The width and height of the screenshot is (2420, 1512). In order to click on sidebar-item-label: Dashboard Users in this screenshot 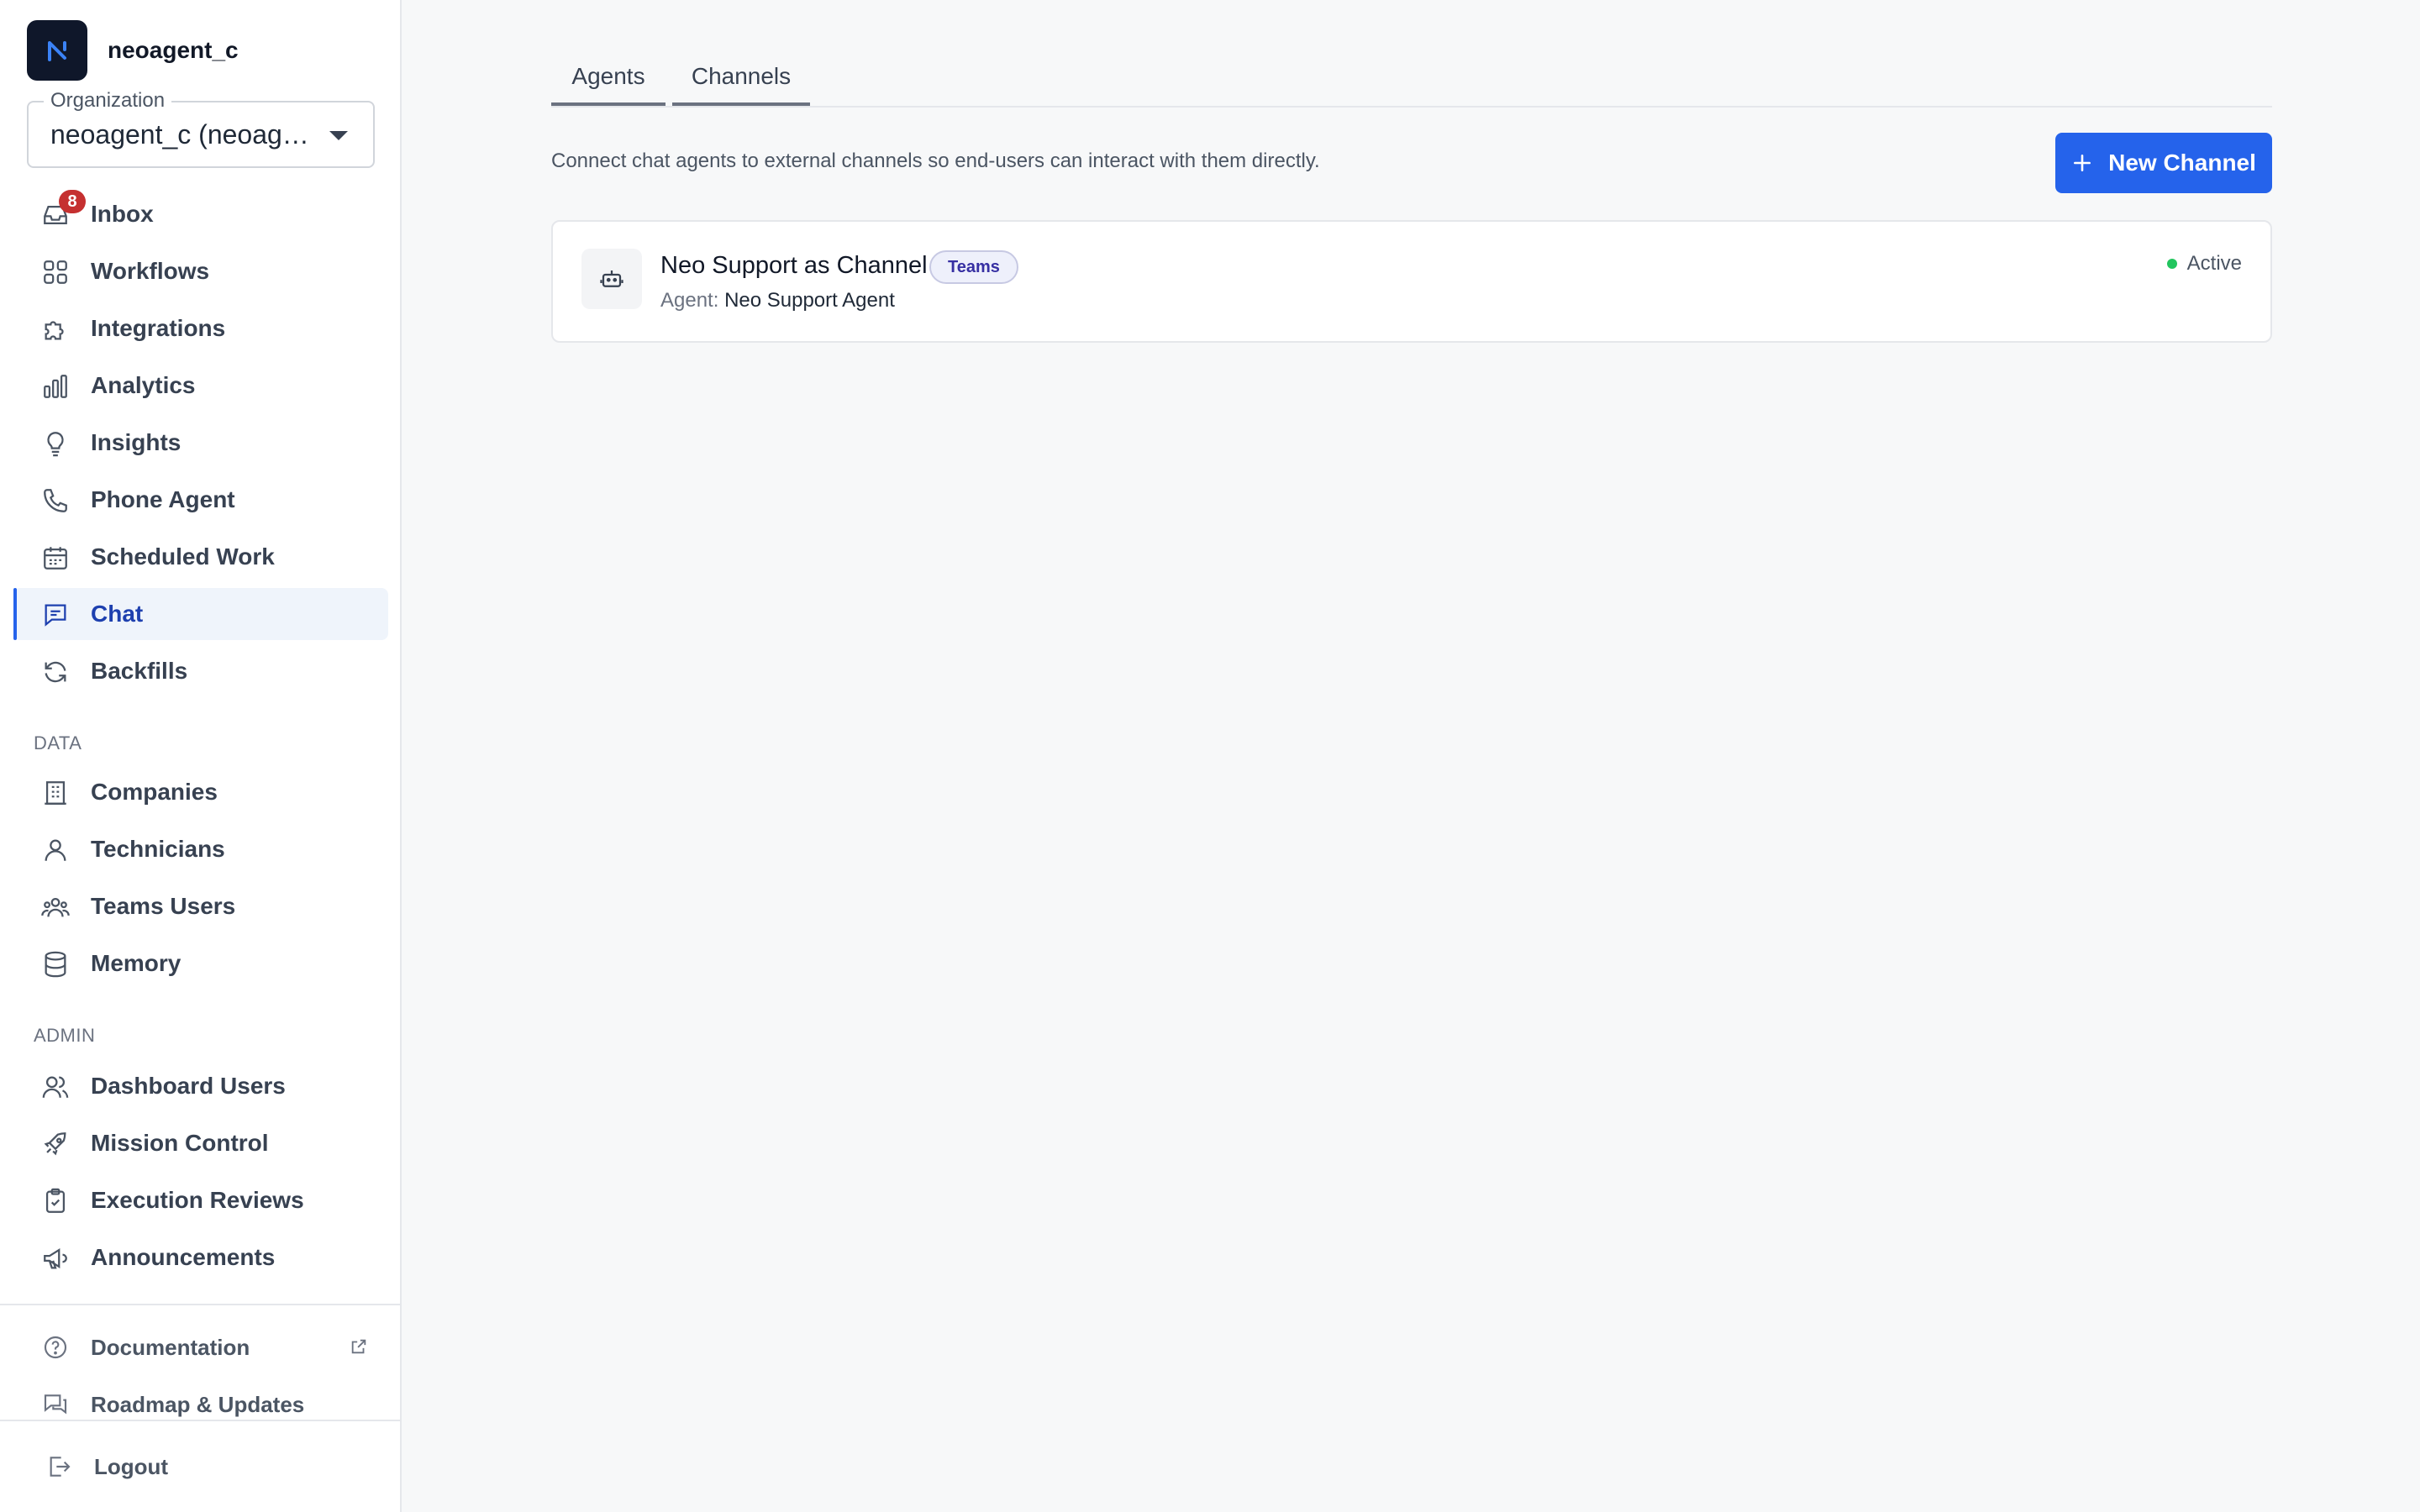, I will do `click(188, 1086)`.